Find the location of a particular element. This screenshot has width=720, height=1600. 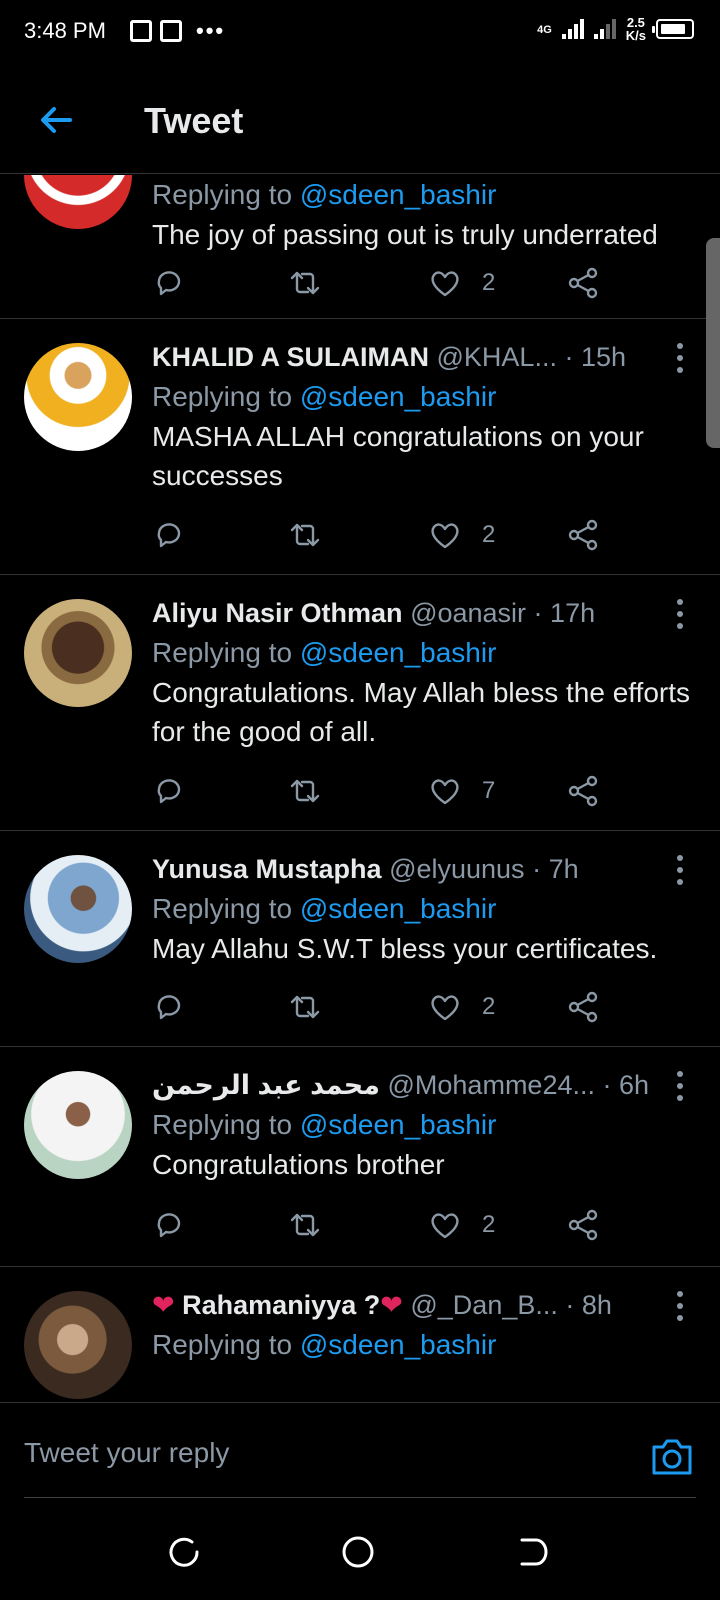

top-app-bar: Tweet is located at coordinates (360, 119).